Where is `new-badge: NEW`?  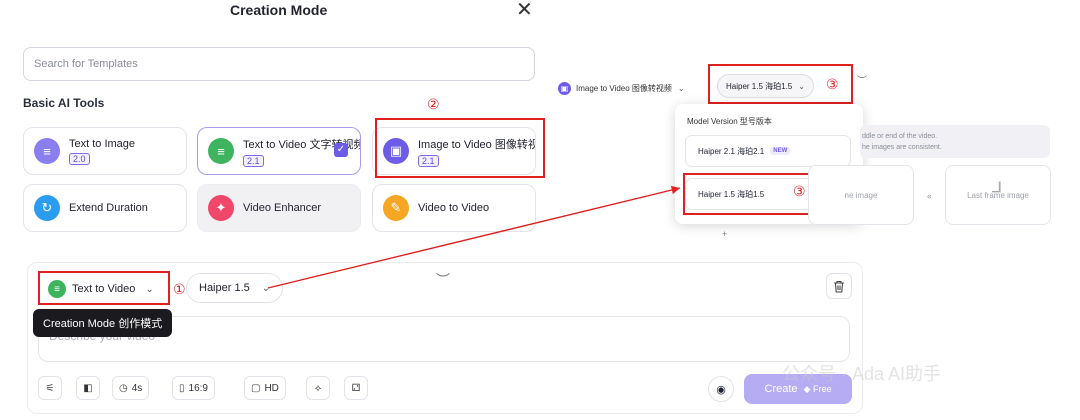
new-badge: NEW is located at coordinates (780, 151).